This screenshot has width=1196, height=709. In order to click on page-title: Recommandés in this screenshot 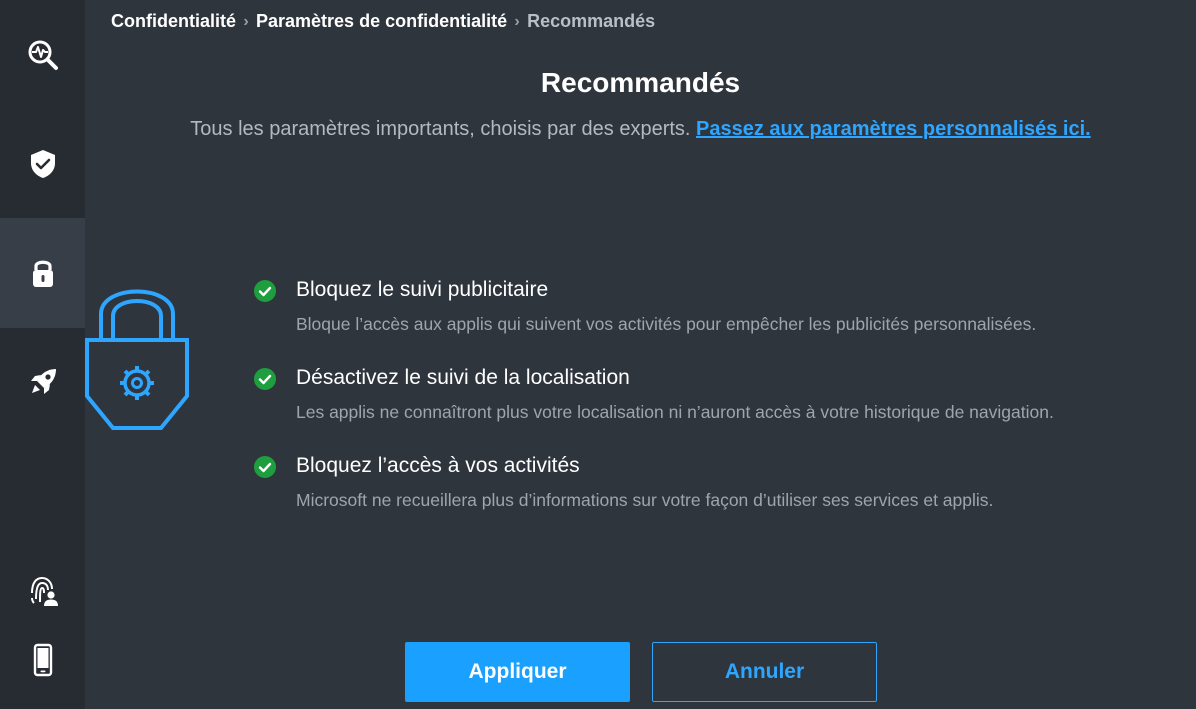, I will do `click(640, 82)`.